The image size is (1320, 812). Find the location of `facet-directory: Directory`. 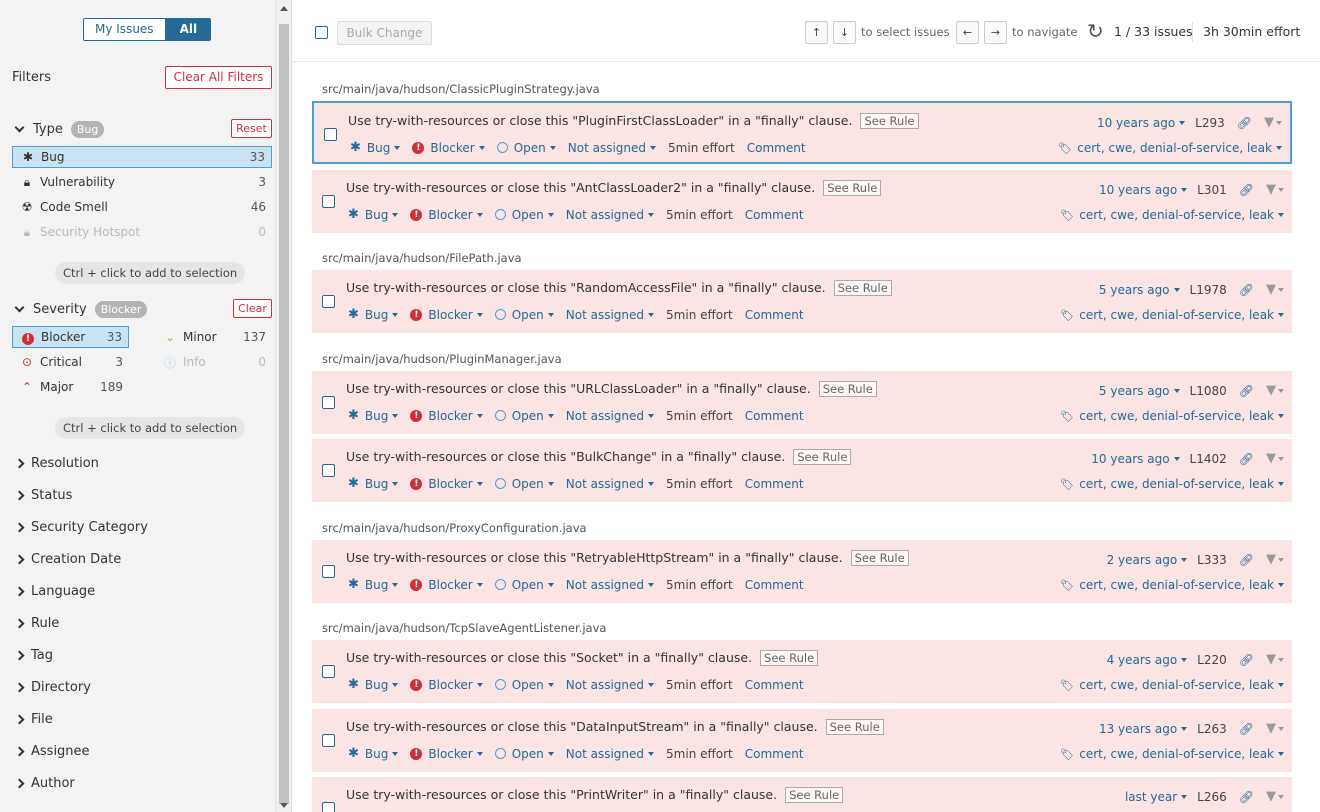

facet-directory: Directory is located at coordinates (52, 687).